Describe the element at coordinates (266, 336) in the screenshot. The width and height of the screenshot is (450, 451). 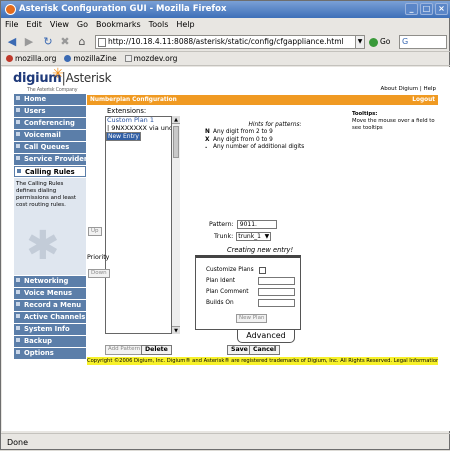
I see `advanced-tab: Advanced` at that location.